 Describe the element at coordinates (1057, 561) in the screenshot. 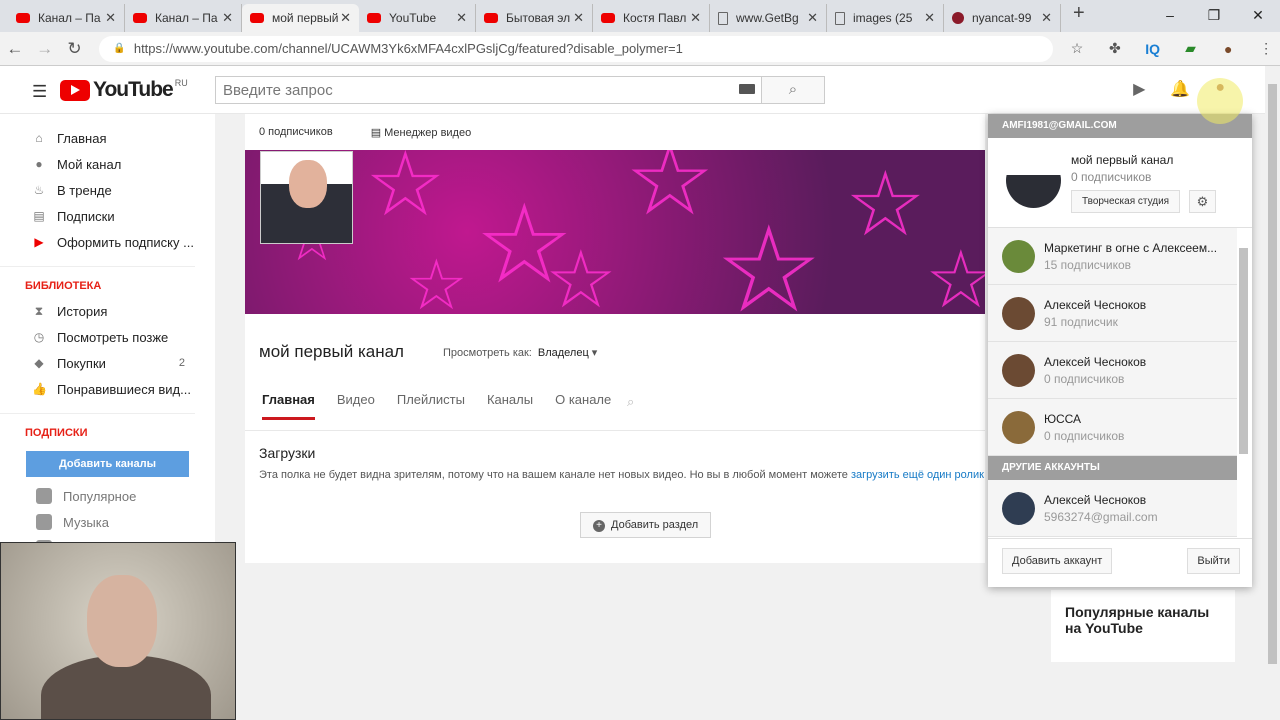

I see `add-account-button: Добавить аккаунт` at that location.